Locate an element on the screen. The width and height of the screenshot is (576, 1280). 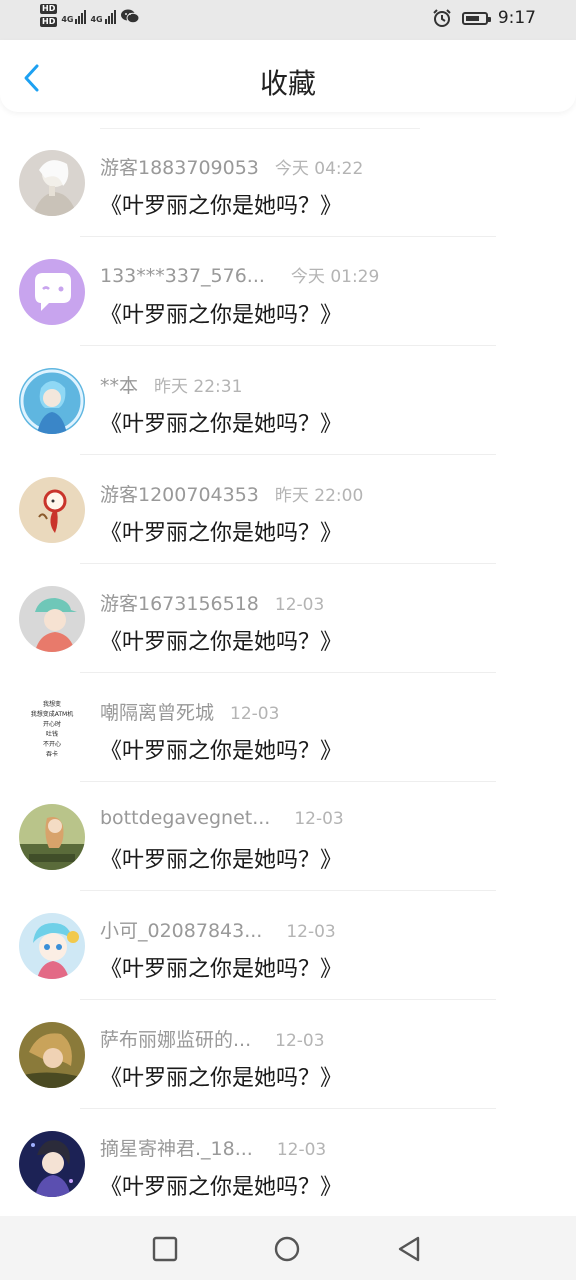
home-icon is located at coordinates (287, 1249).